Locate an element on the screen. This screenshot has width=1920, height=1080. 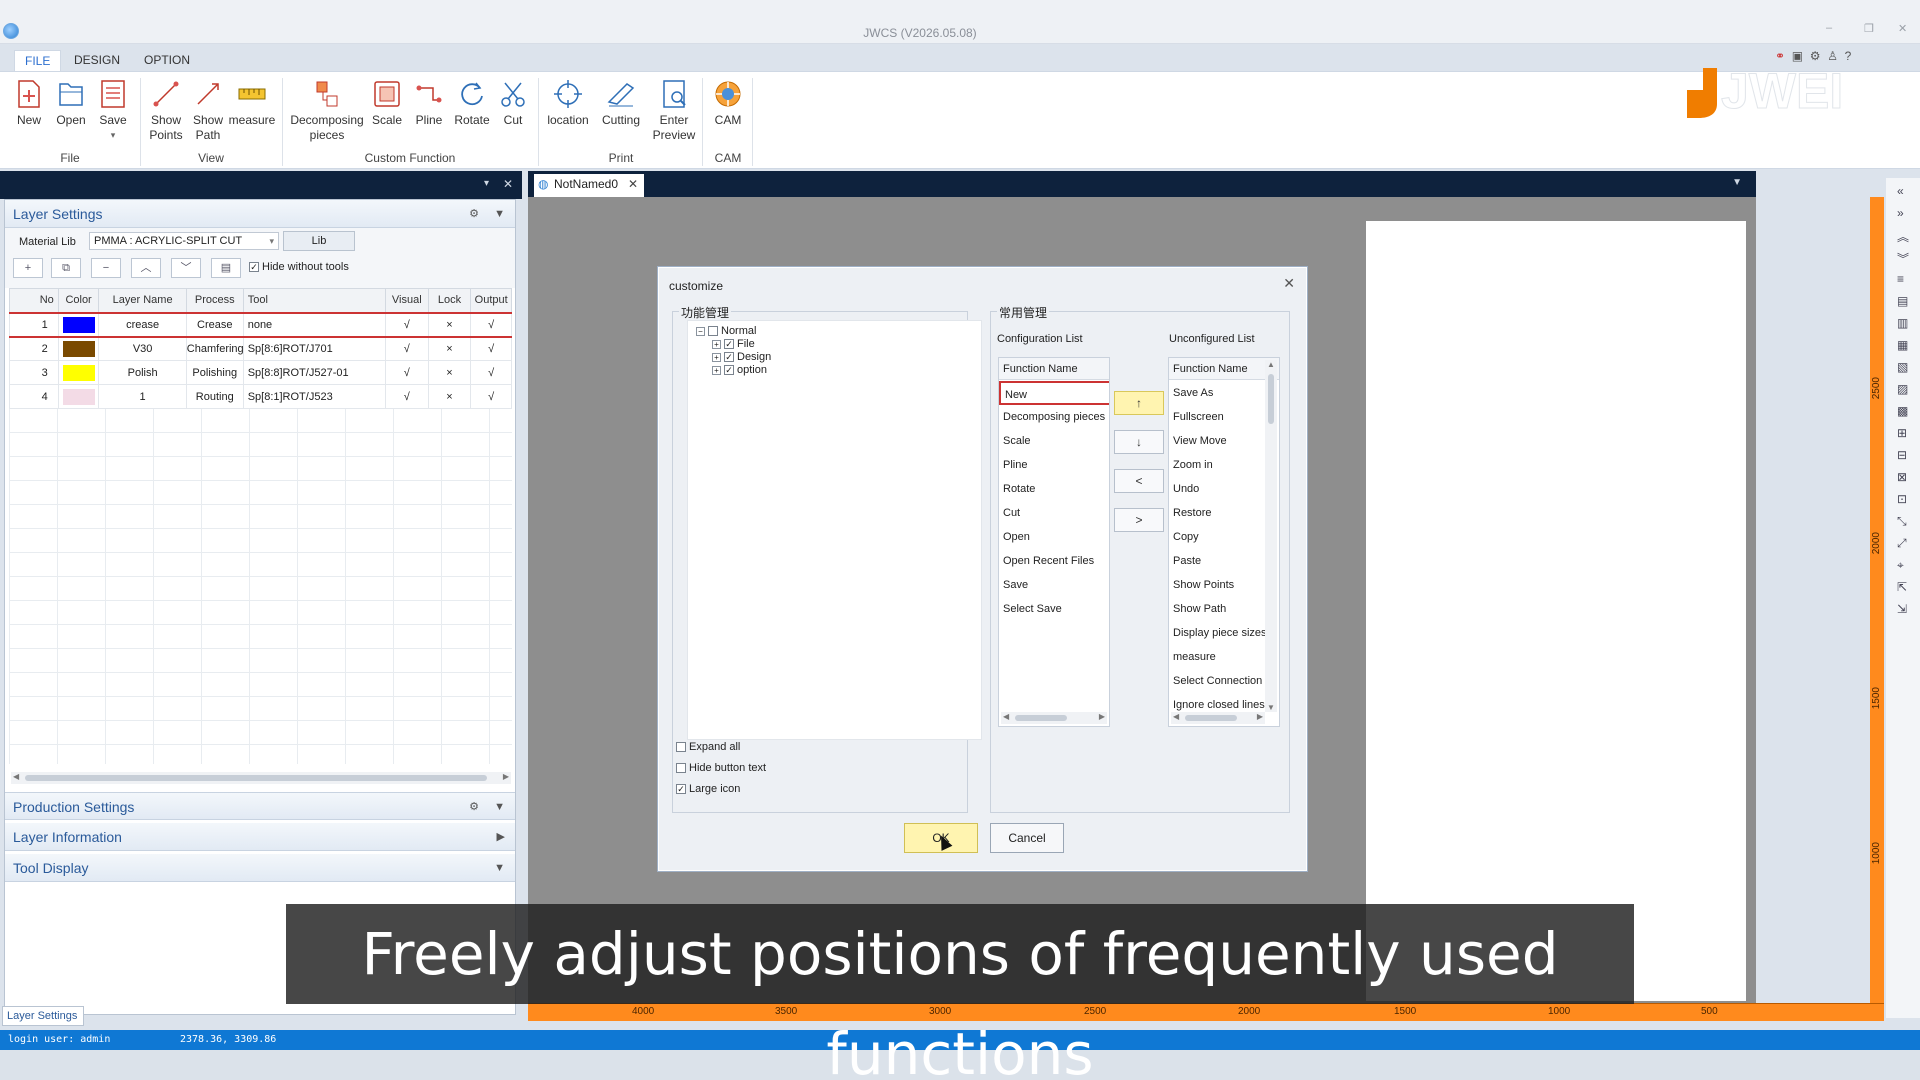
show-points-button: Show Points is located at coordinates (166, 110).